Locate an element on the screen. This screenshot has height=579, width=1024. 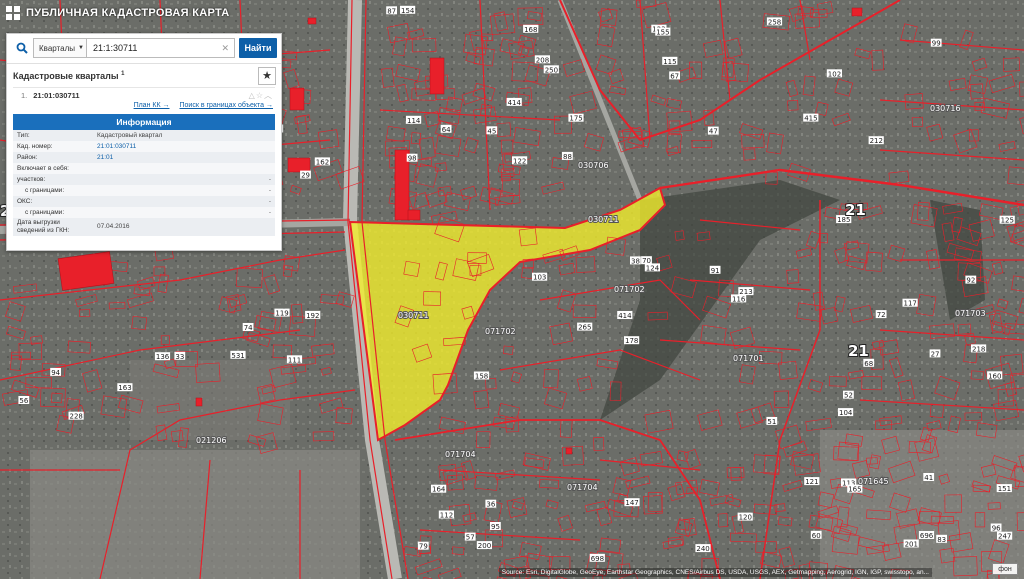
svg-text: 33 is located at coordinates (179, 357).